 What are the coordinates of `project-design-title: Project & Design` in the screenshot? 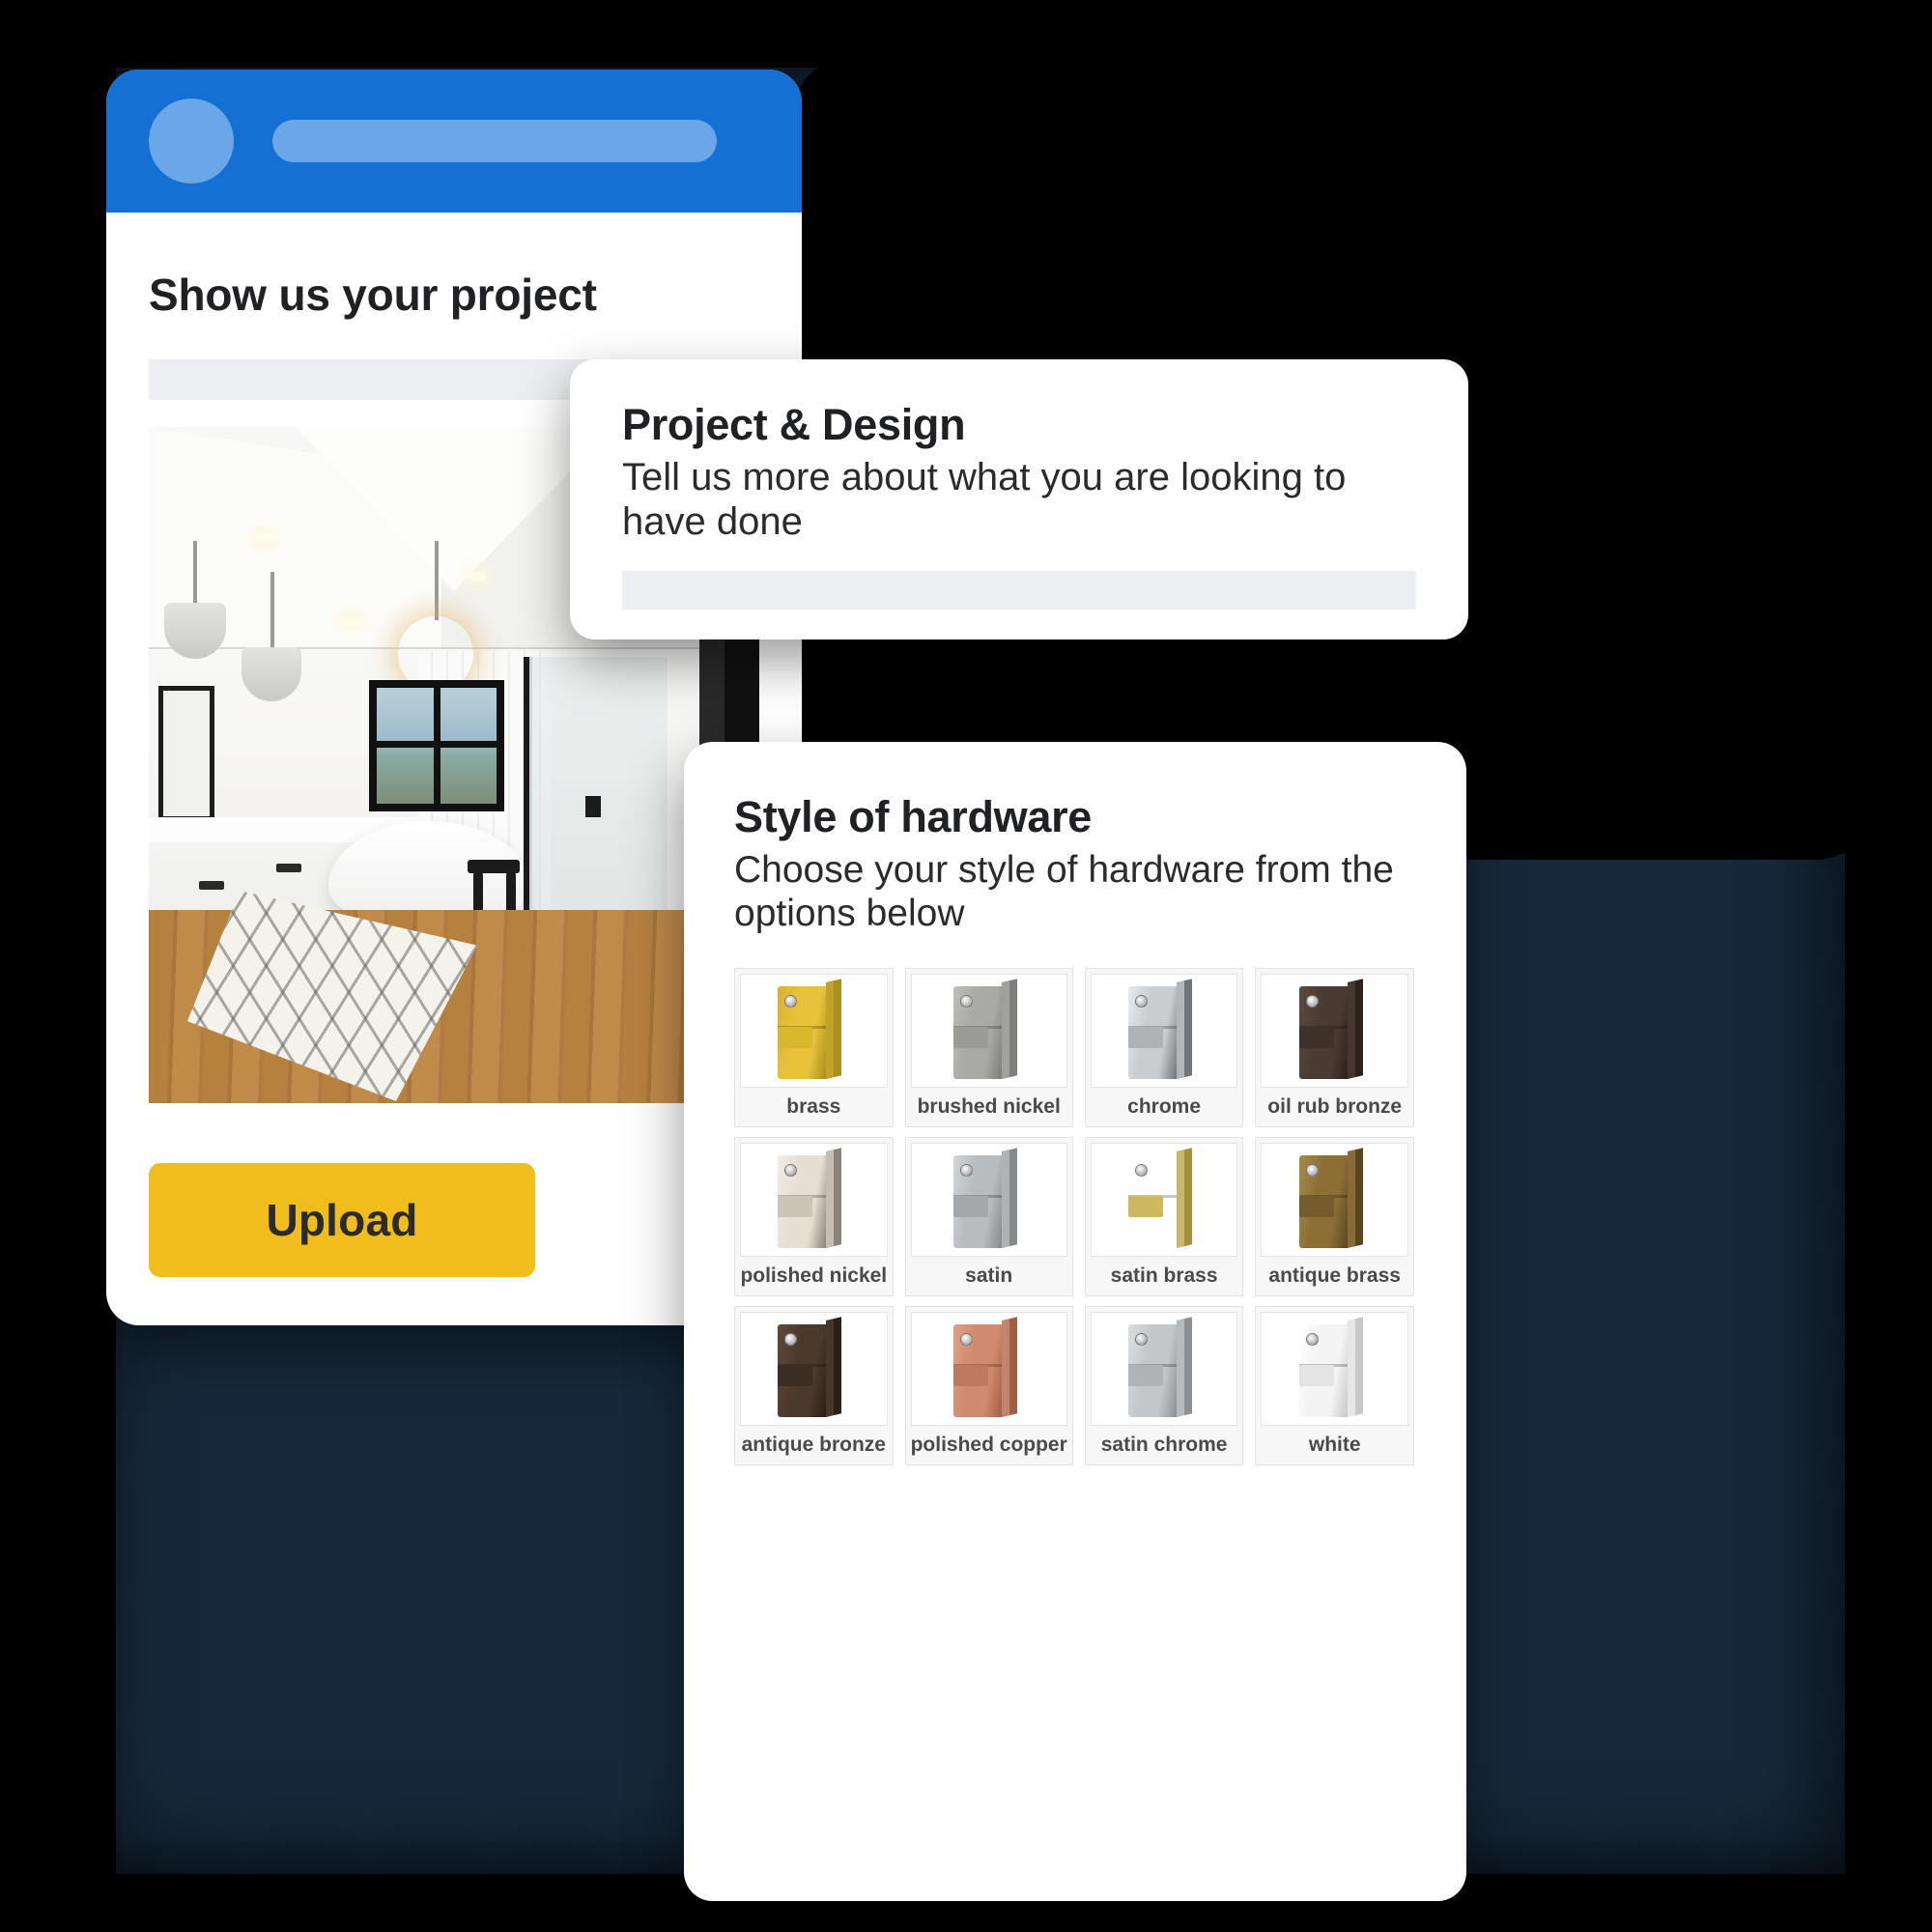 It's located at (794, 424).